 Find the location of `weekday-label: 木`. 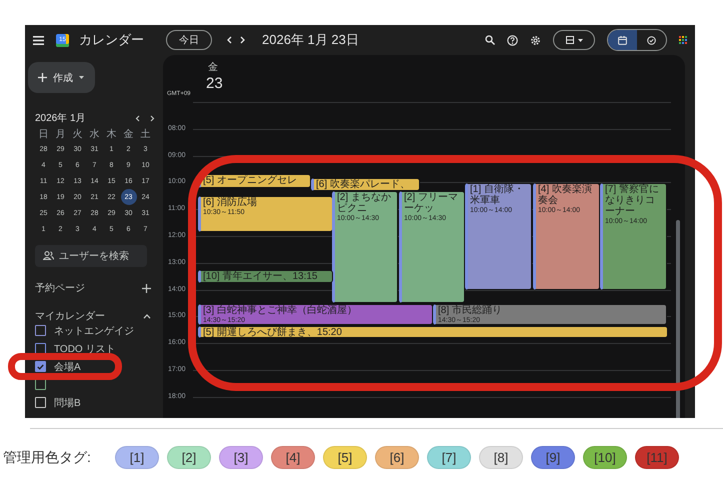

weekday-label: 木 is located at coordinates (112, 134).